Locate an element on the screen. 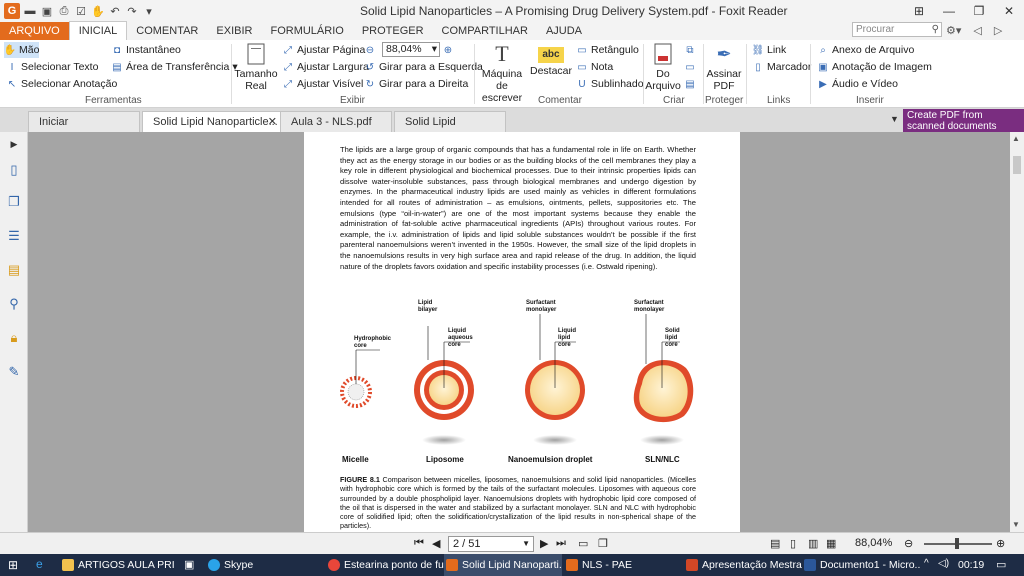  snapshot-button: ◘ Instantâneo is located at coordinates (146, 50).